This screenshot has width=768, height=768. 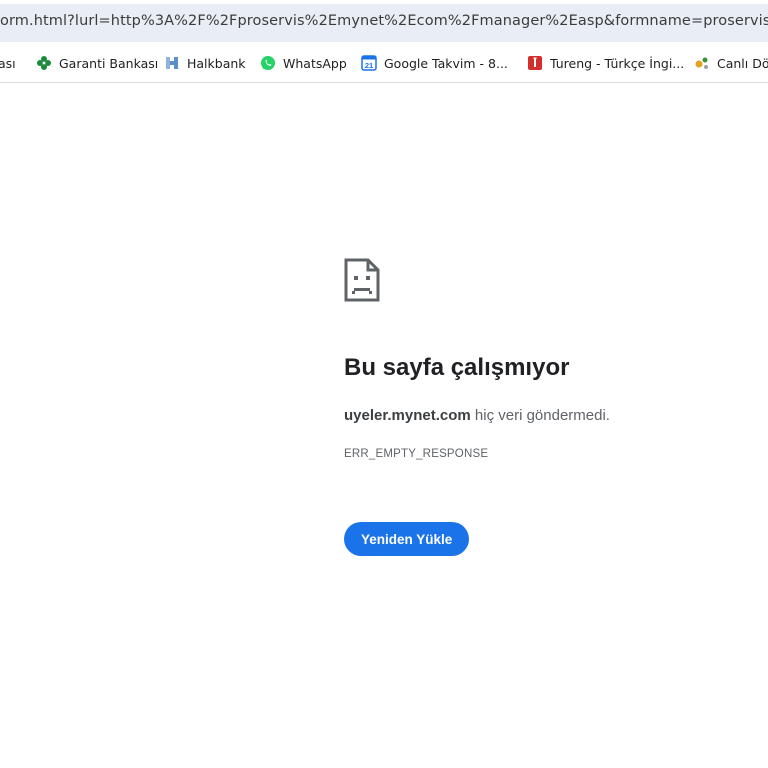 I want to click on bookmark-item-garanti: Garanti Bankası, so click(x=97, y=63).